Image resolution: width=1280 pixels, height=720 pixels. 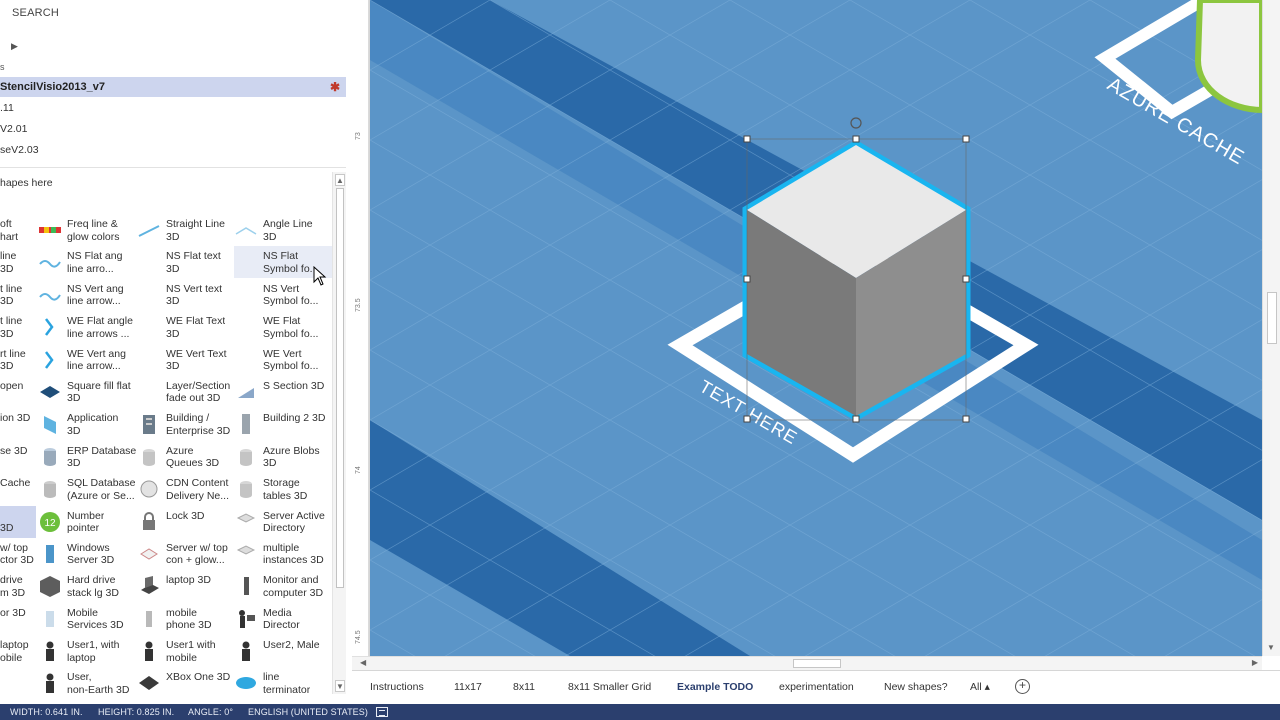 What do you see at coordinates (191, 651) in the screenshot?
I see `shape-item-label: User1 with mobile` at bounding box center [191, 651].